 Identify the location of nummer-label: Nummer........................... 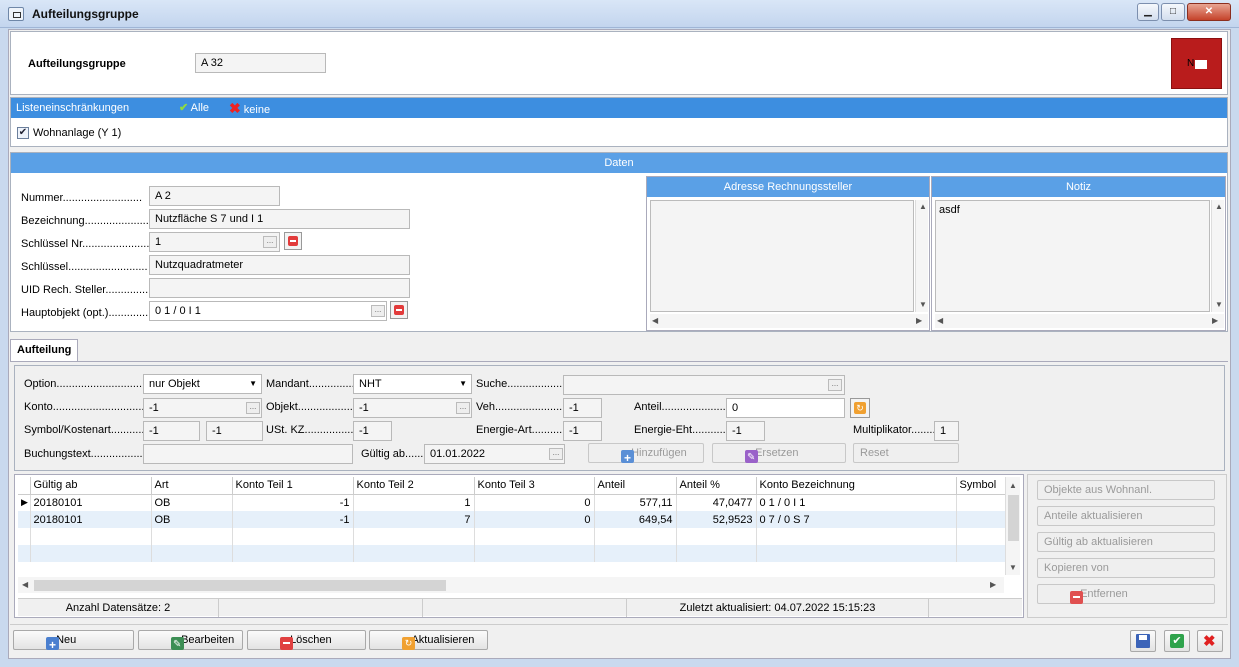
(82, 198).